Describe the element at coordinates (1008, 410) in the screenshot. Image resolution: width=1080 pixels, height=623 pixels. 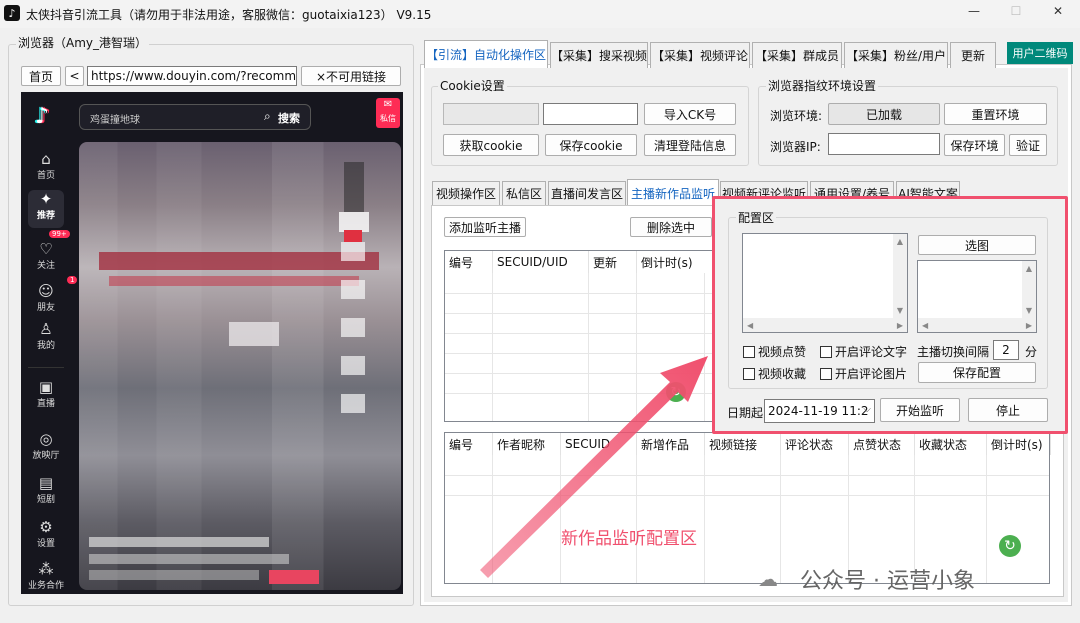
I see `stop-button: 停止` at that location.